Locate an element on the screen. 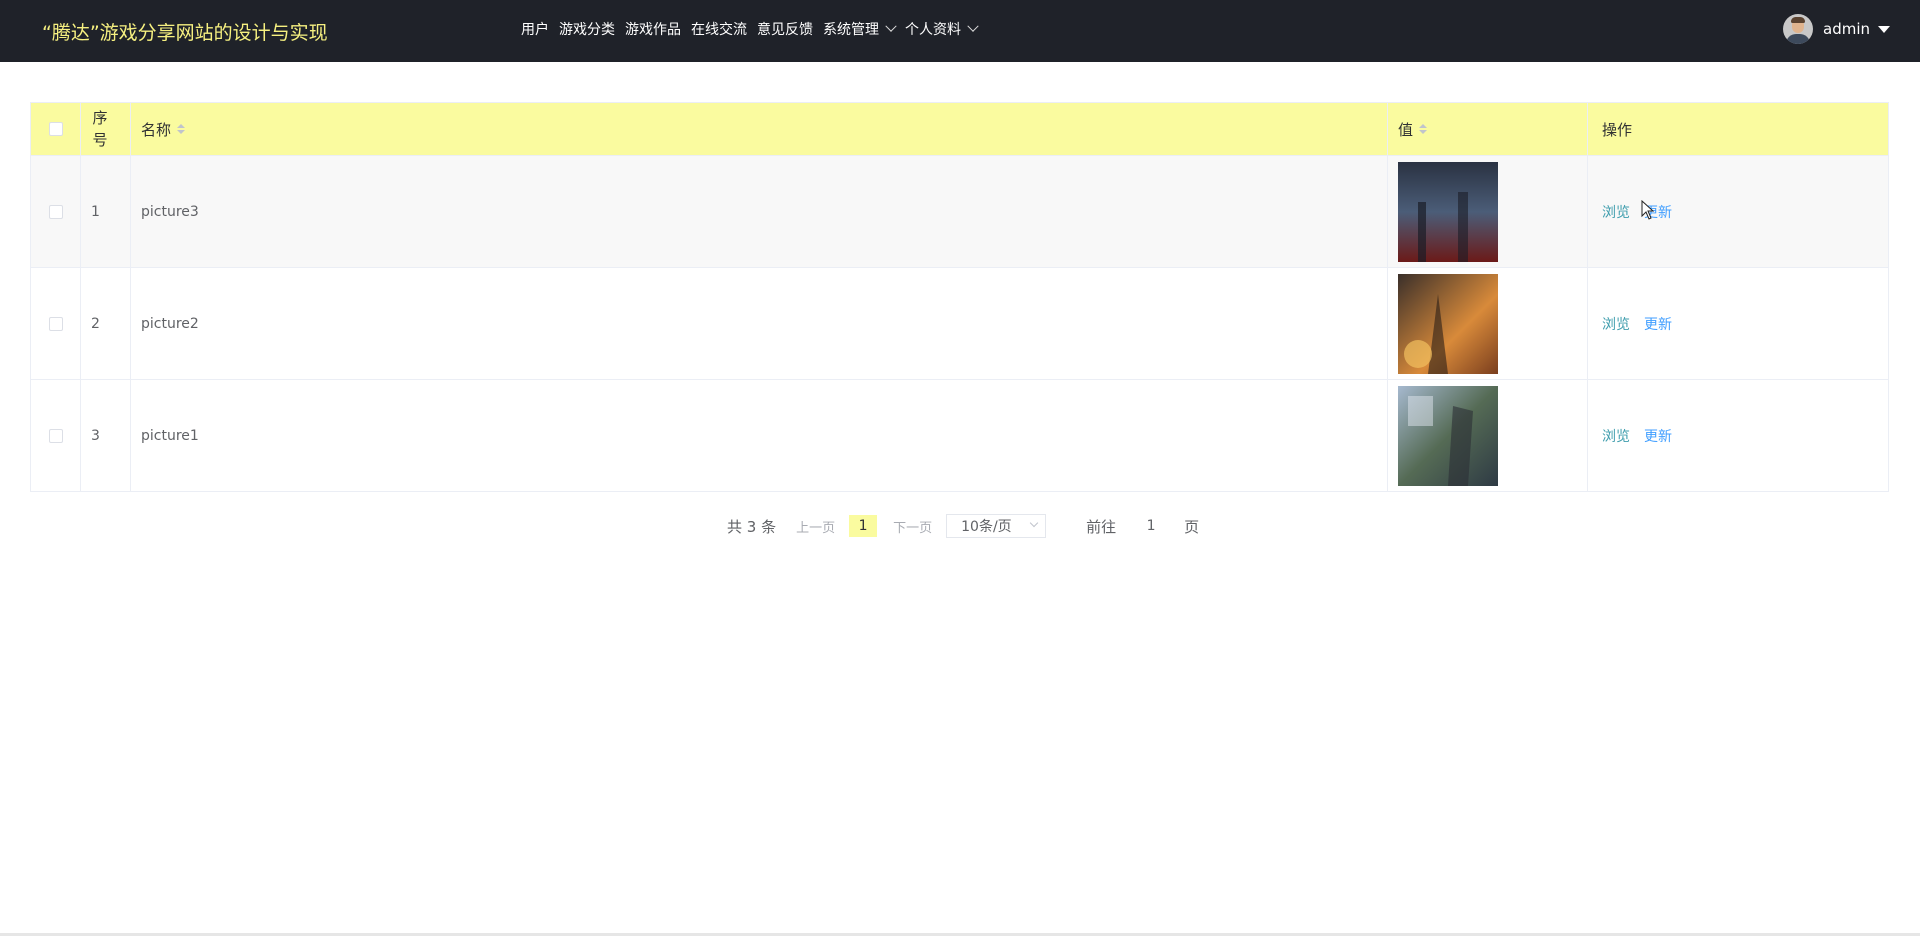 The height and width of the screenshot is (936, 1920). nav-label: 系统管理 is located at coordinates (851, 30).